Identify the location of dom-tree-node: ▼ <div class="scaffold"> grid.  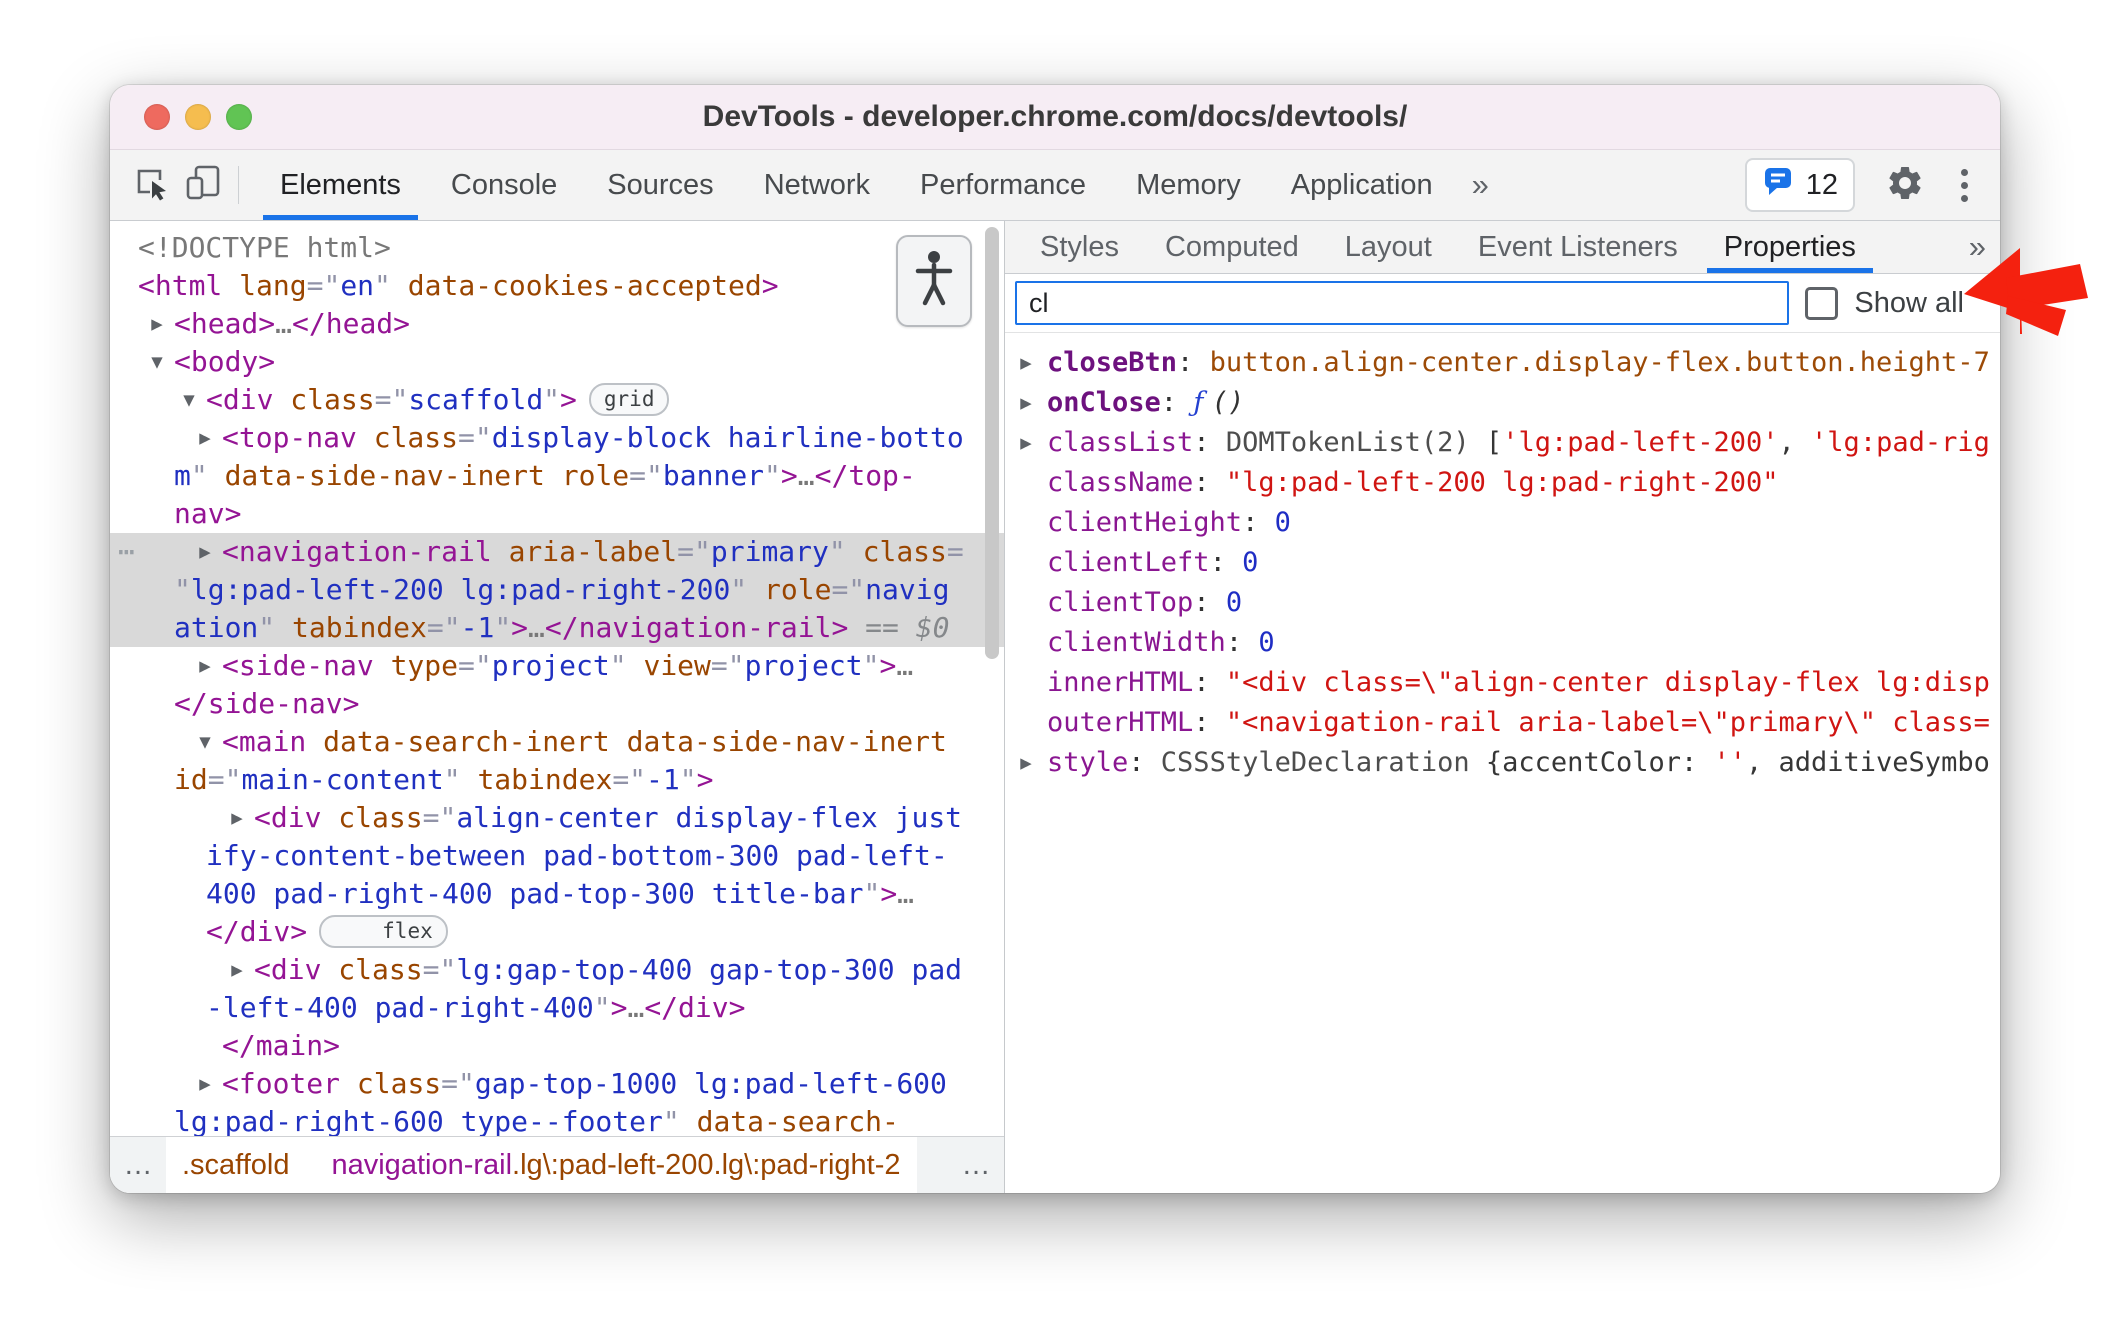
(557, 400).